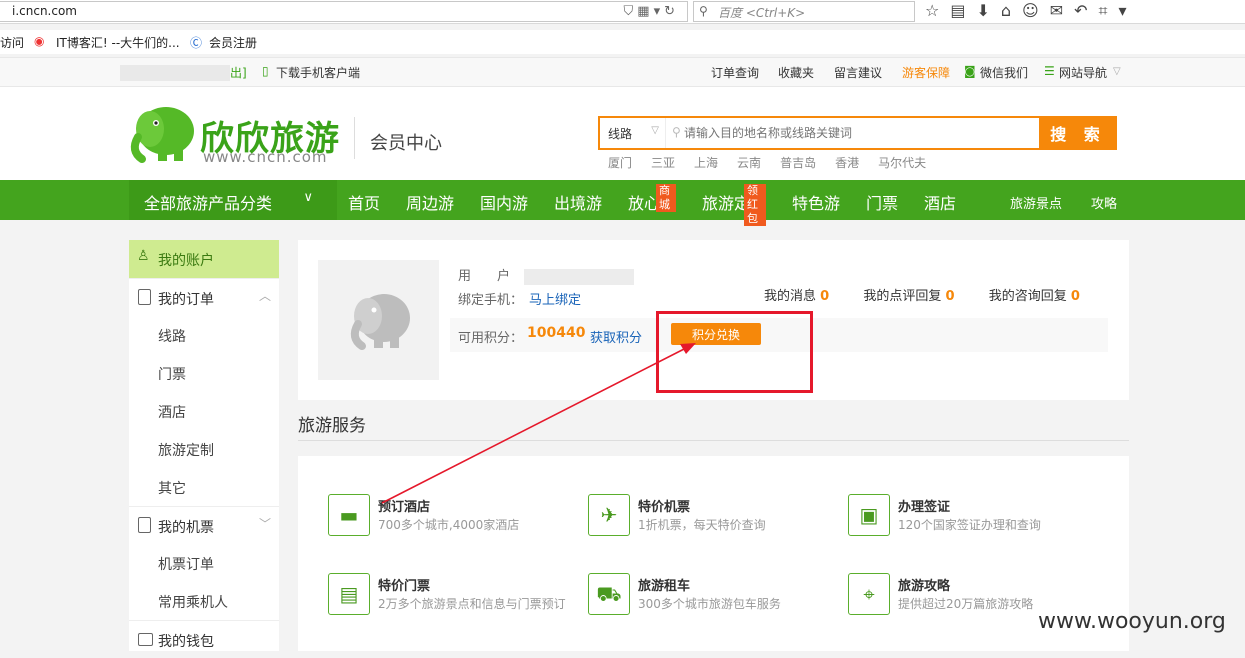 The width and height of the screenshot is (1245, 658). What do you see at coordinates (204, 335) in the screenshot?
I see `sidebar-subitem-route: 线路` at bounding box center [204, 335].